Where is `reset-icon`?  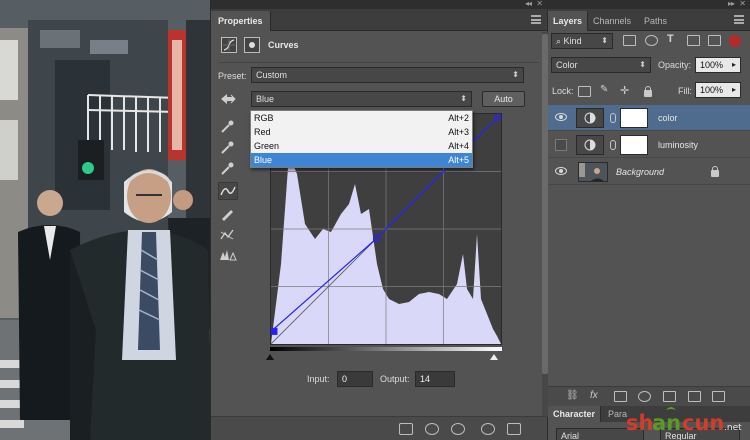 reset-icon is located at coordinates (458, 429).